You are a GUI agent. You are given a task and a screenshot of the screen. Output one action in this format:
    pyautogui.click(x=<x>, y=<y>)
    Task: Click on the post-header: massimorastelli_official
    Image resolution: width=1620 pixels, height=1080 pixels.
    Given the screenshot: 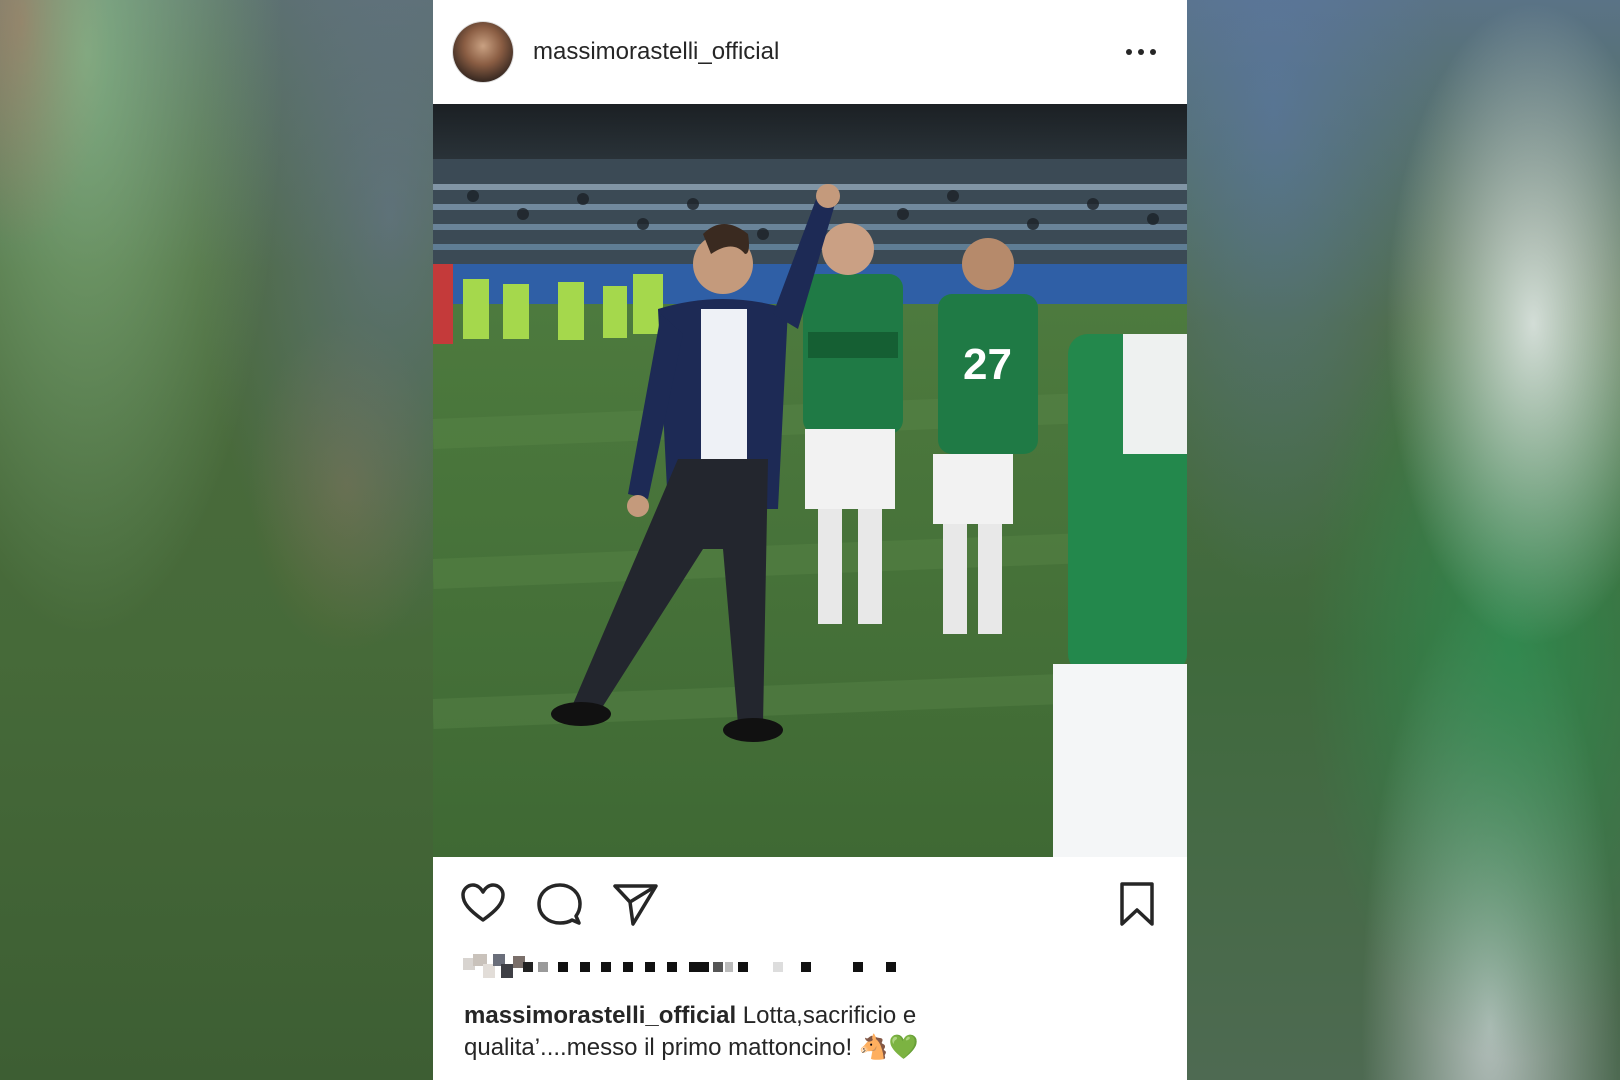 What is the action you would take?
    pyautogui.click(x=810, y=52)
    